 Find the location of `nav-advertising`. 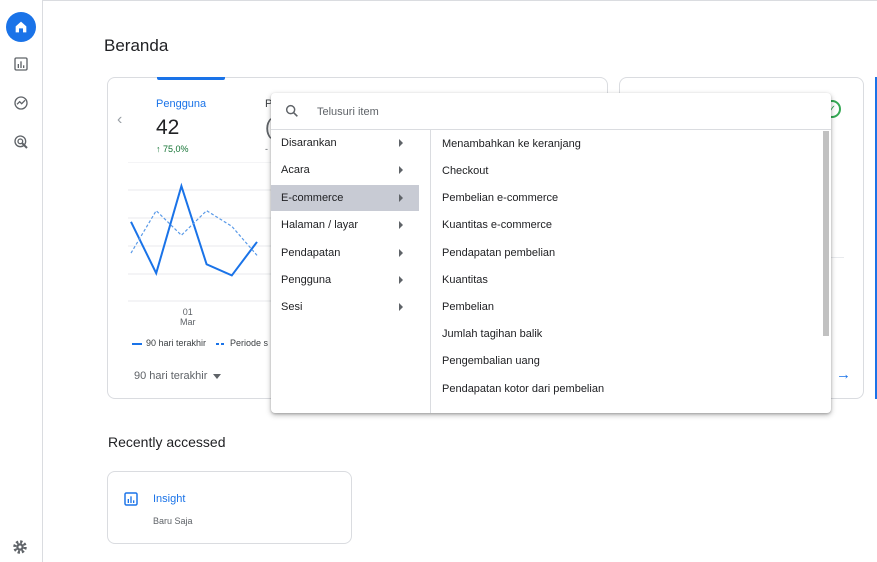

nav-advertising is located at coordinates (21, 142).